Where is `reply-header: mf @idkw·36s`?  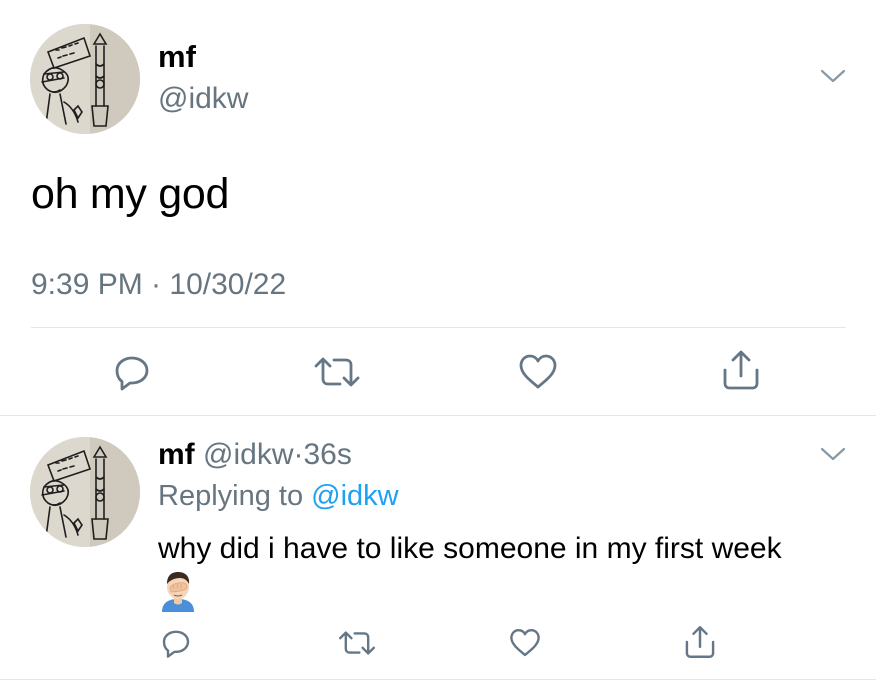 reply-header: mf @idkw·36s is located at coordinates (255, 455).